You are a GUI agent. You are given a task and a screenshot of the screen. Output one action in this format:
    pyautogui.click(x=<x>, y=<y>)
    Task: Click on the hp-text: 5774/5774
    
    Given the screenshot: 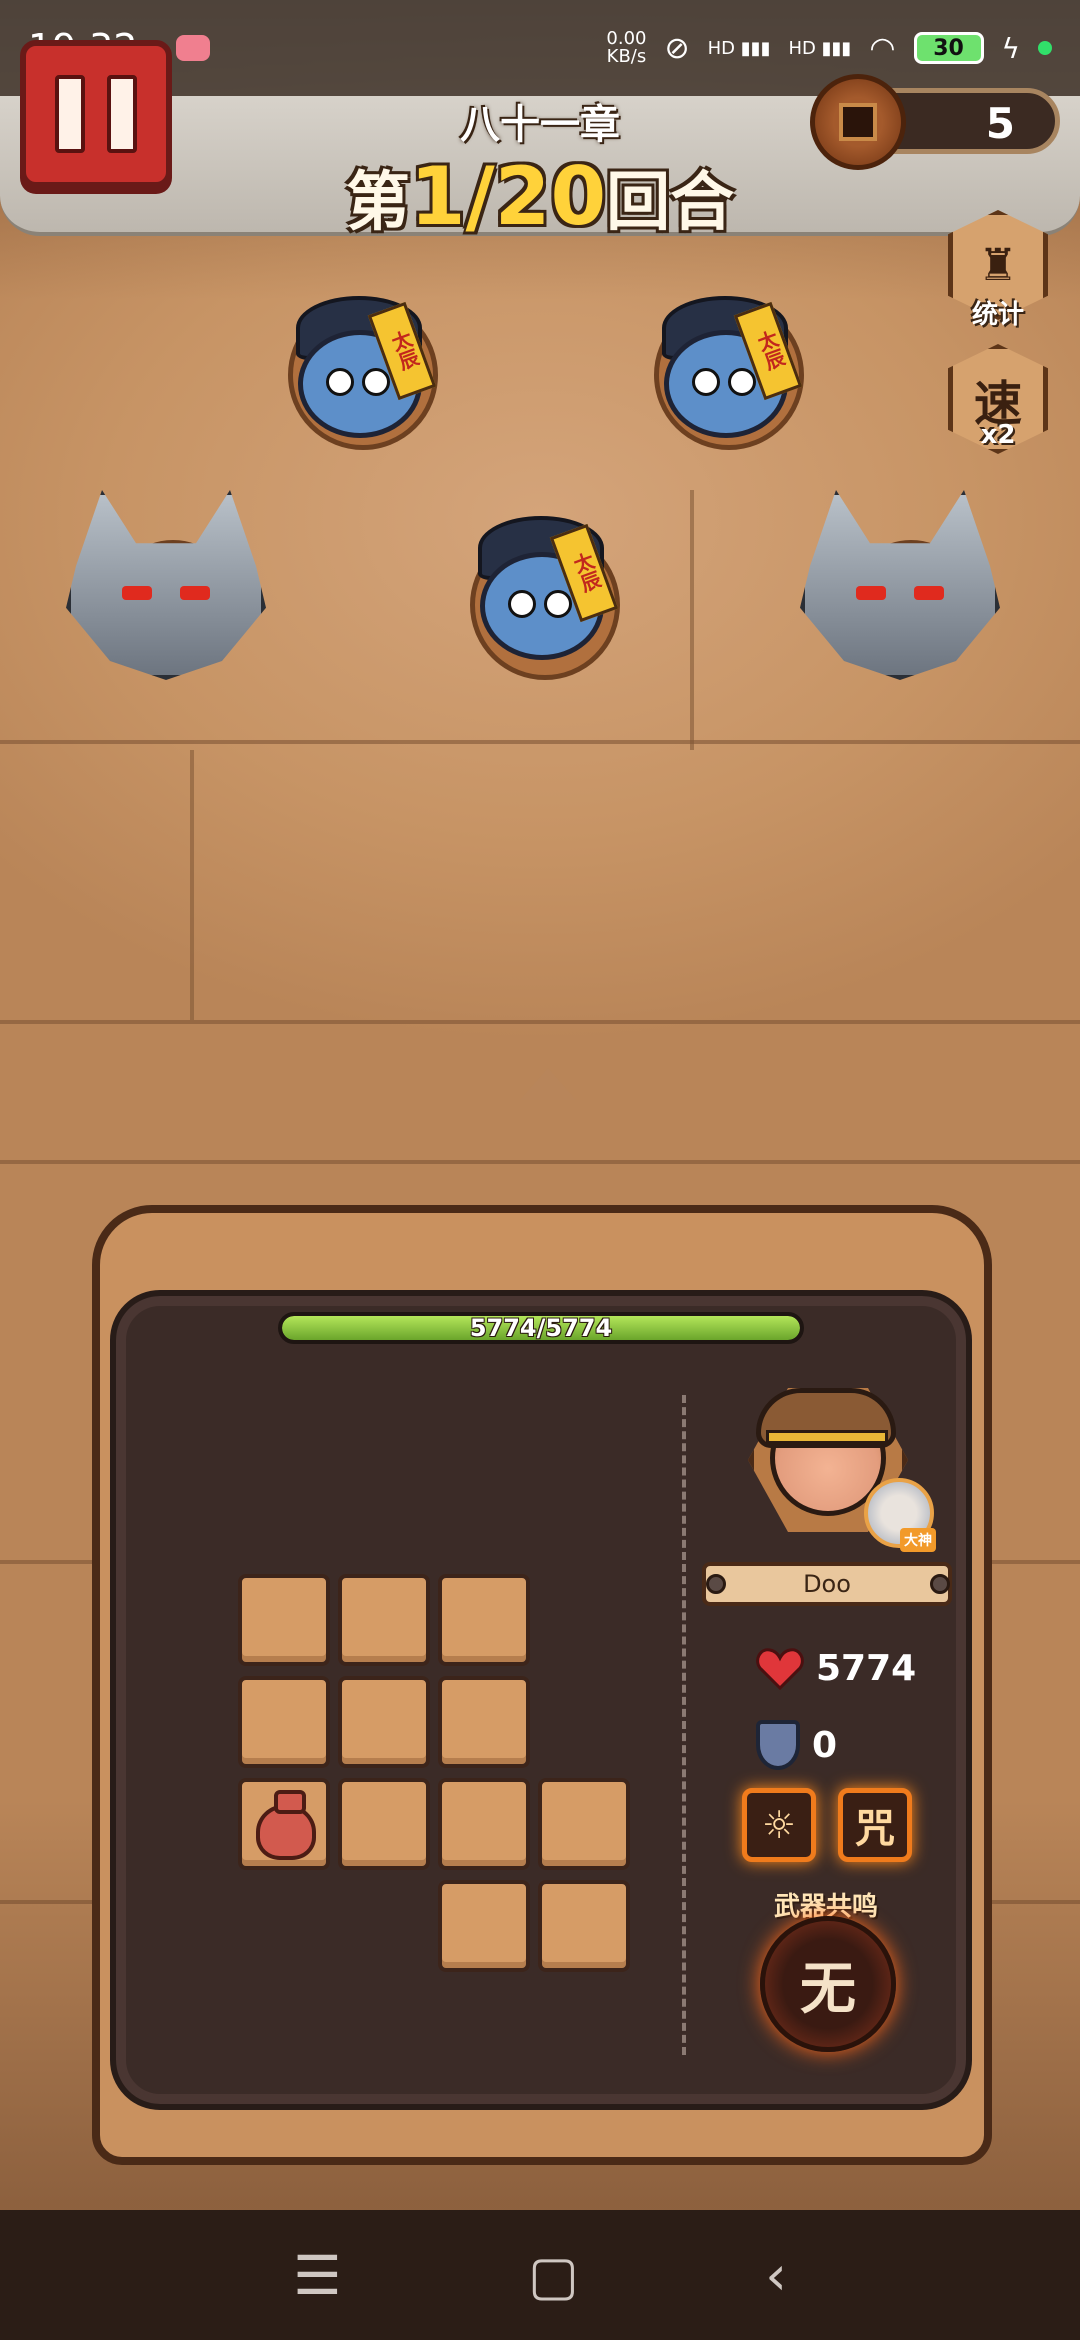 What is the action you would take?
    pyautogui.click(x=541, y=1328)
    